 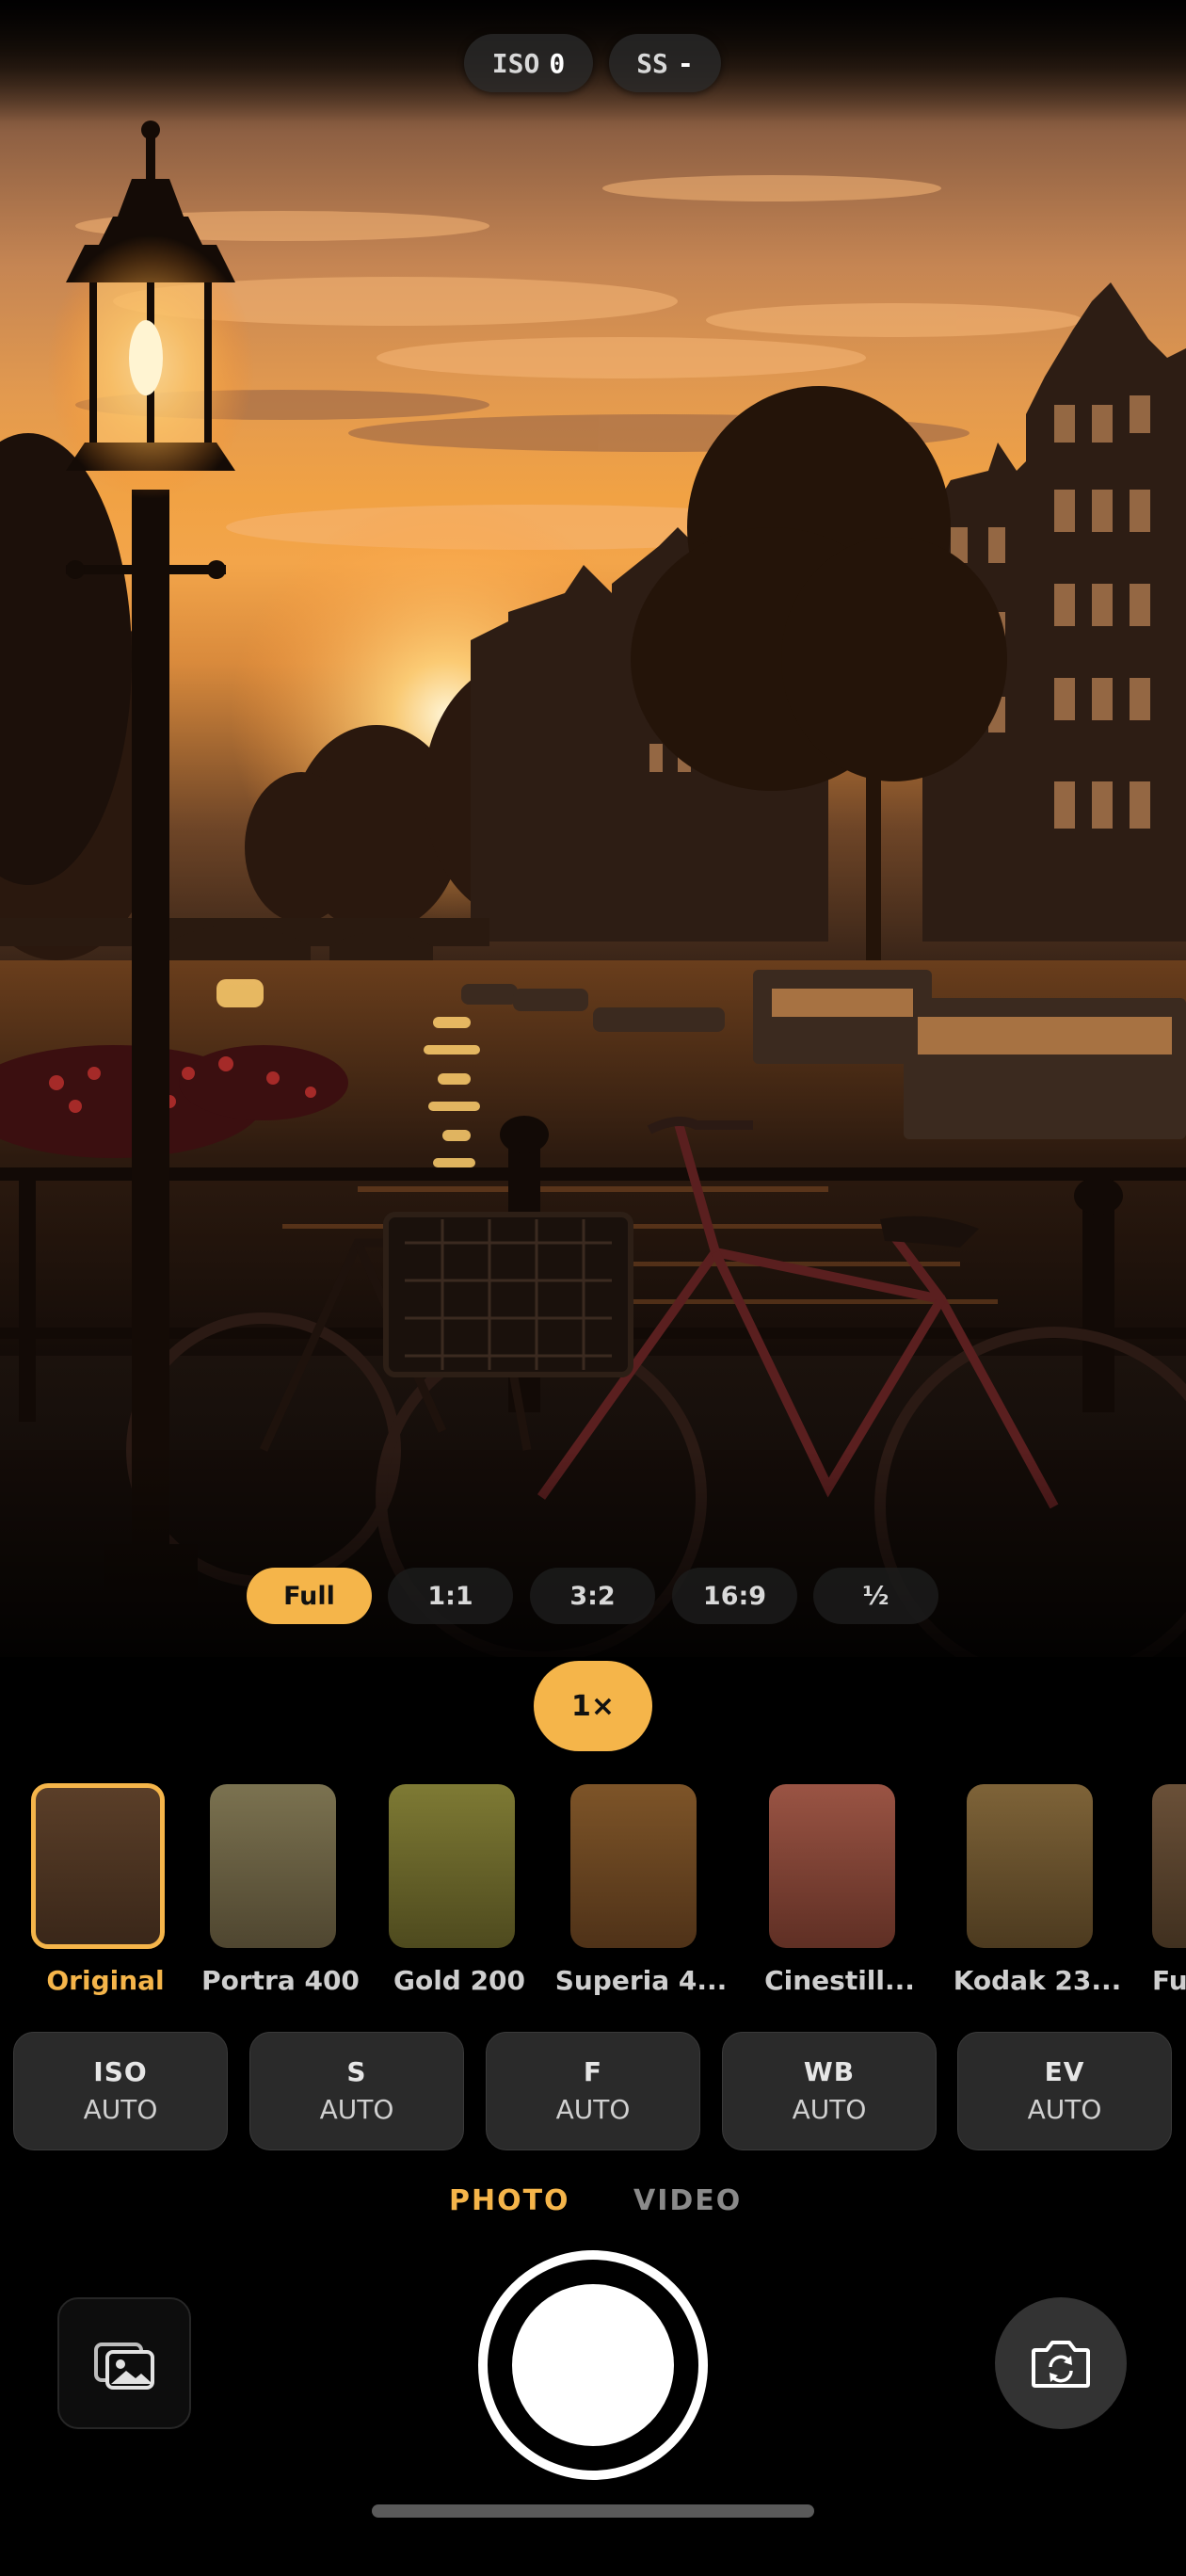 I want to click on preset-original: Original, so click(x=103, y=1892).